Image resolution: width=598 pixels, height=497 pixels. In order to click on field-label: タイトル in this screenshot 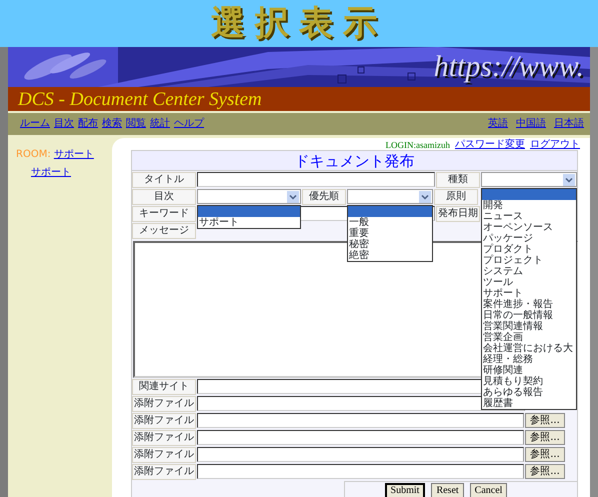, I will do `click(164, 180)`.